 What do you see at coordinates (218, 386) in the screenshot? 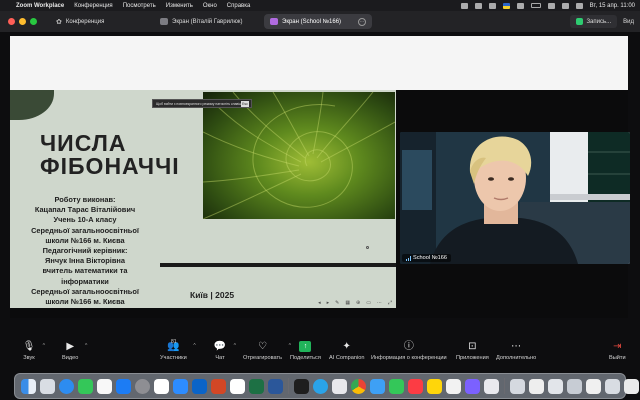
I see `powerpoint-icon` at bounding box center [218, 386].